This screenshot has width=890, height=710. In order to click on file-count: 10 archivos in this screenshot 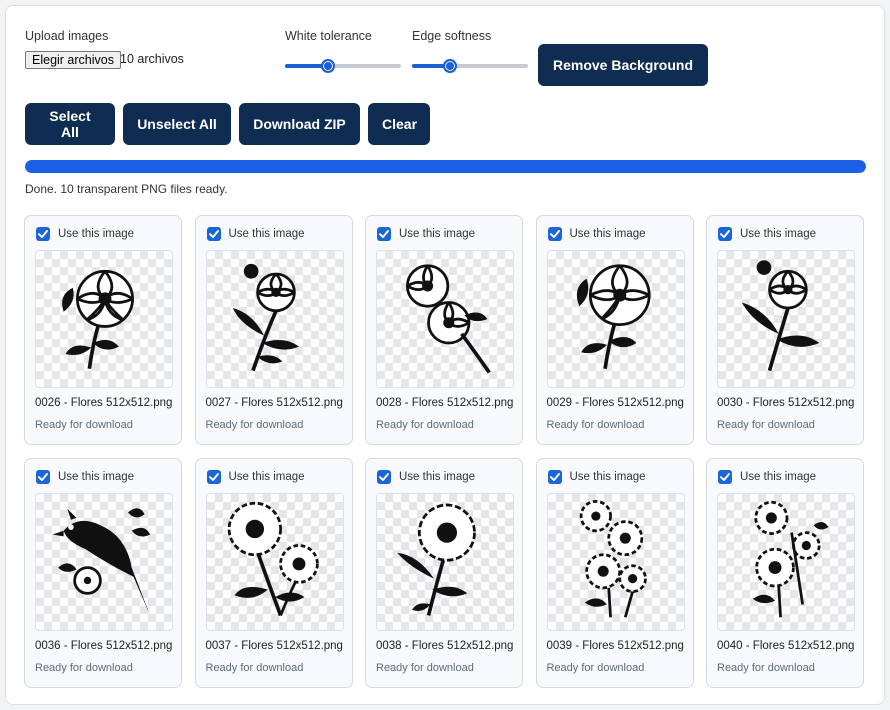, I will do `click(152, 59)`.